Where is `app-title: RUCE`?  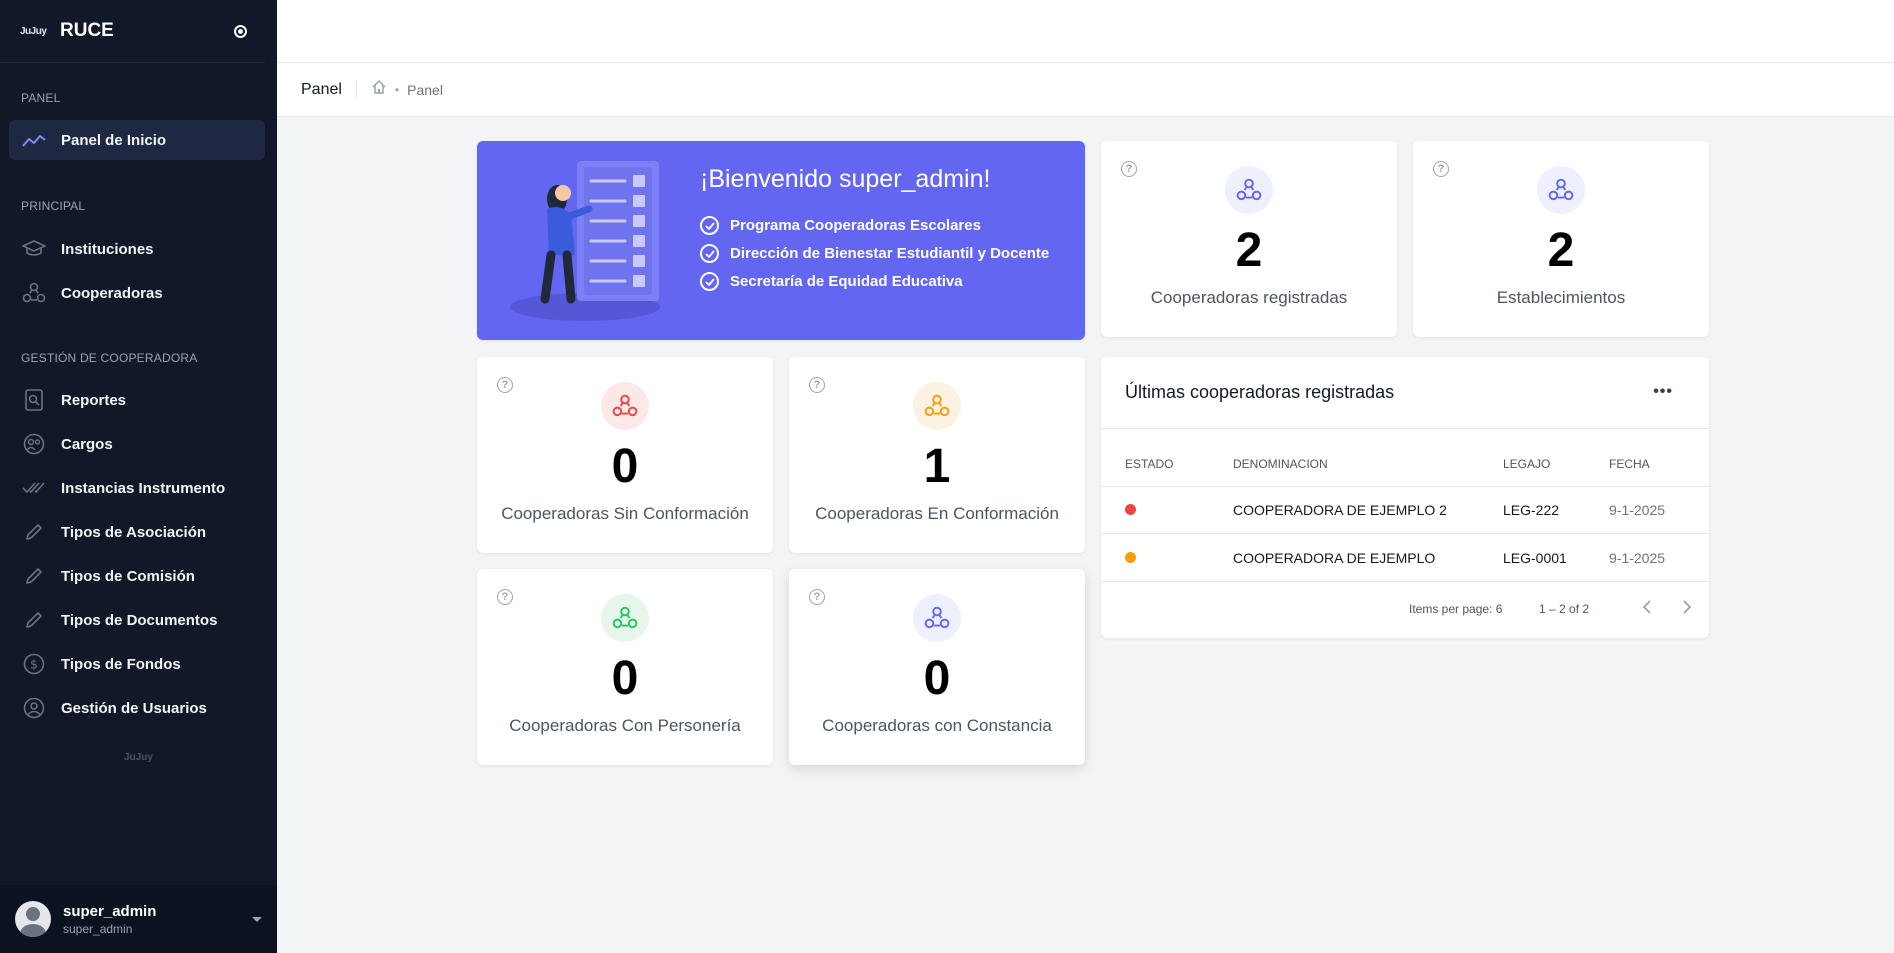 app-title: RUCE is located at coordinates (87, 30).